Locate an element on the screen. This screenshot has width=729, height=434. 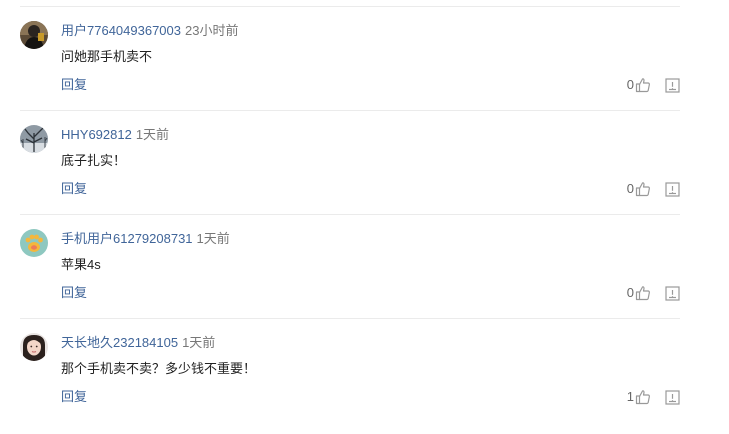
comment-actions: 1 is located at coordinates (653, 397).